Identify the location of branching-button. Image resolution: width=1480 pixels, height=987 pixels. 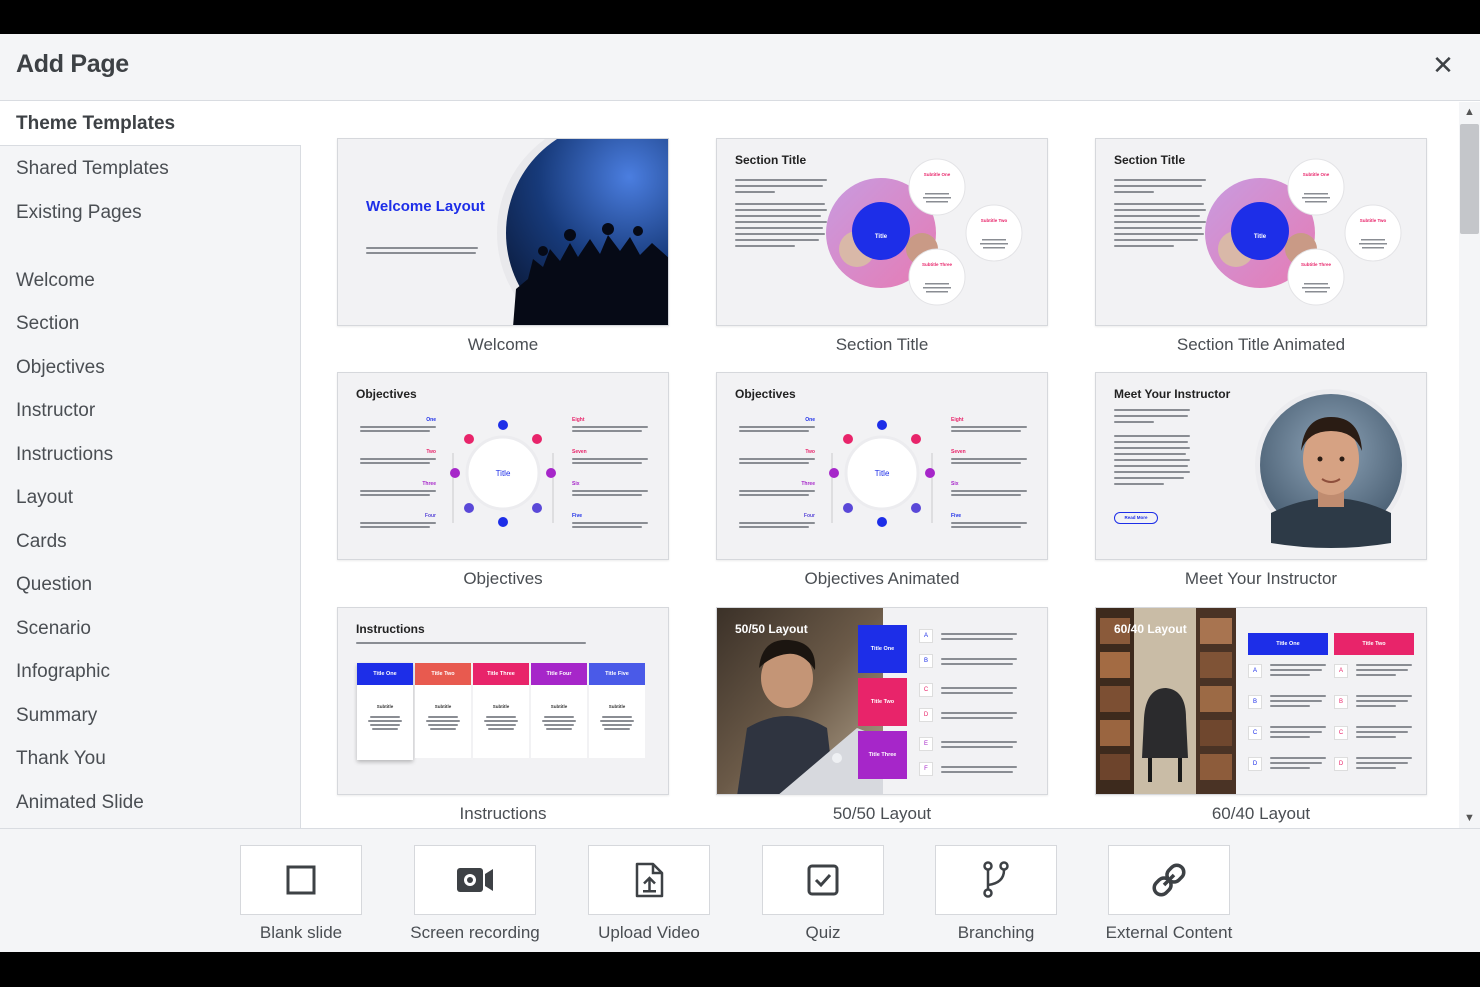
(996, 880).